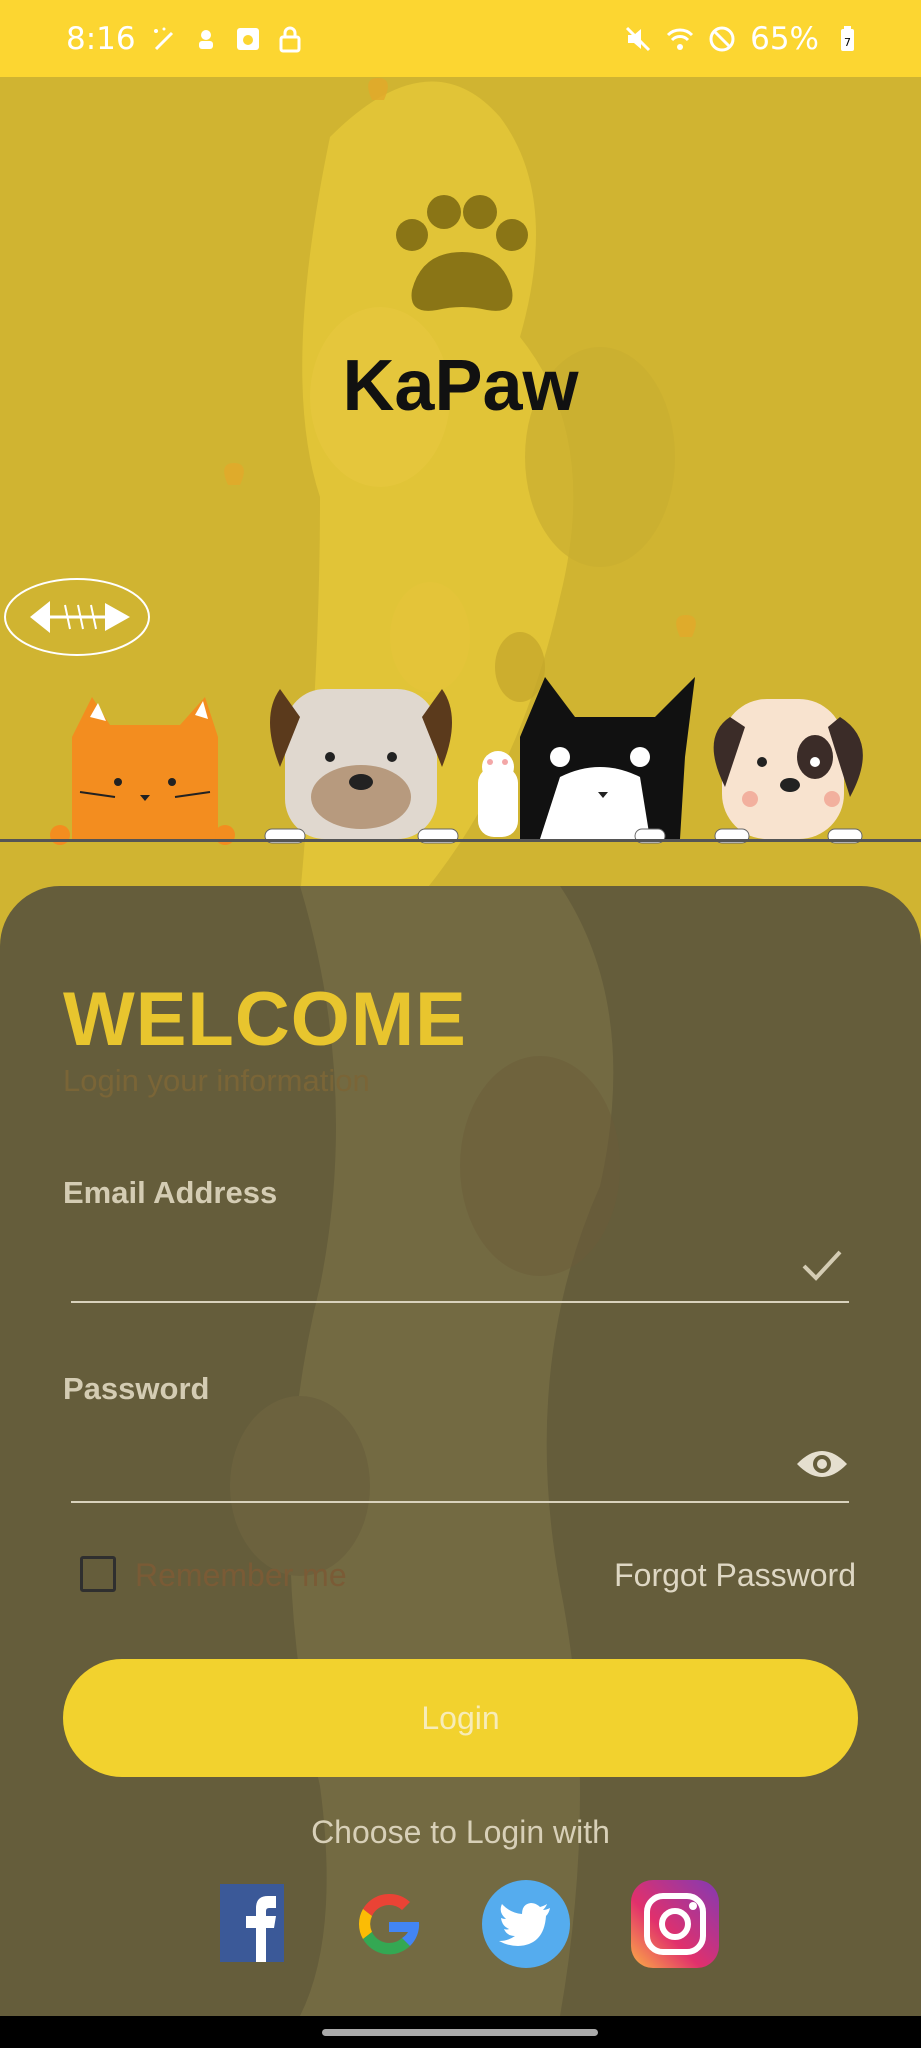 Image resolution: width=921 pixels, height=2048 pixels. I want to click on shelf-line, so click(460, 840).